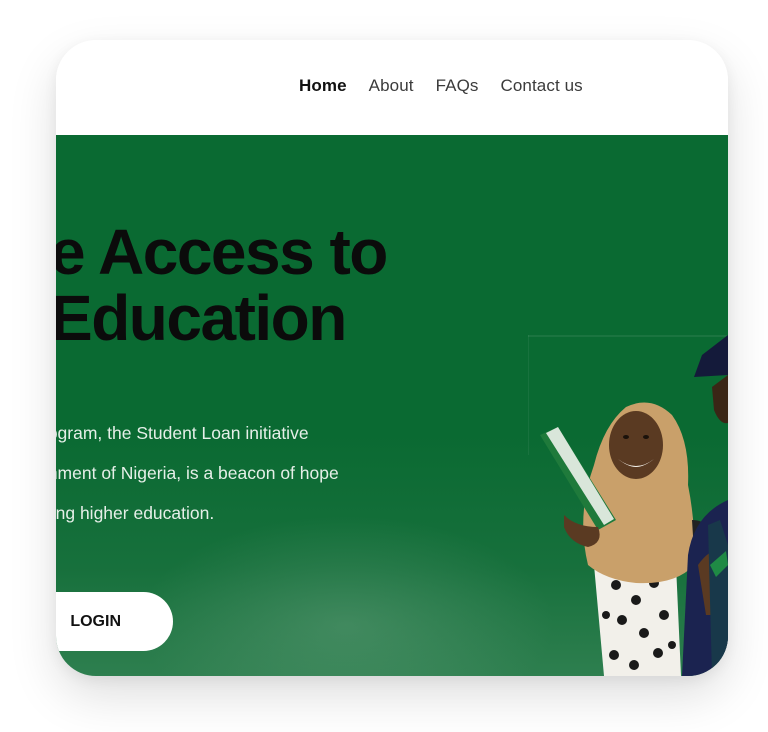  I want to click on hero-title: e Access to Education, so click(222, 285).